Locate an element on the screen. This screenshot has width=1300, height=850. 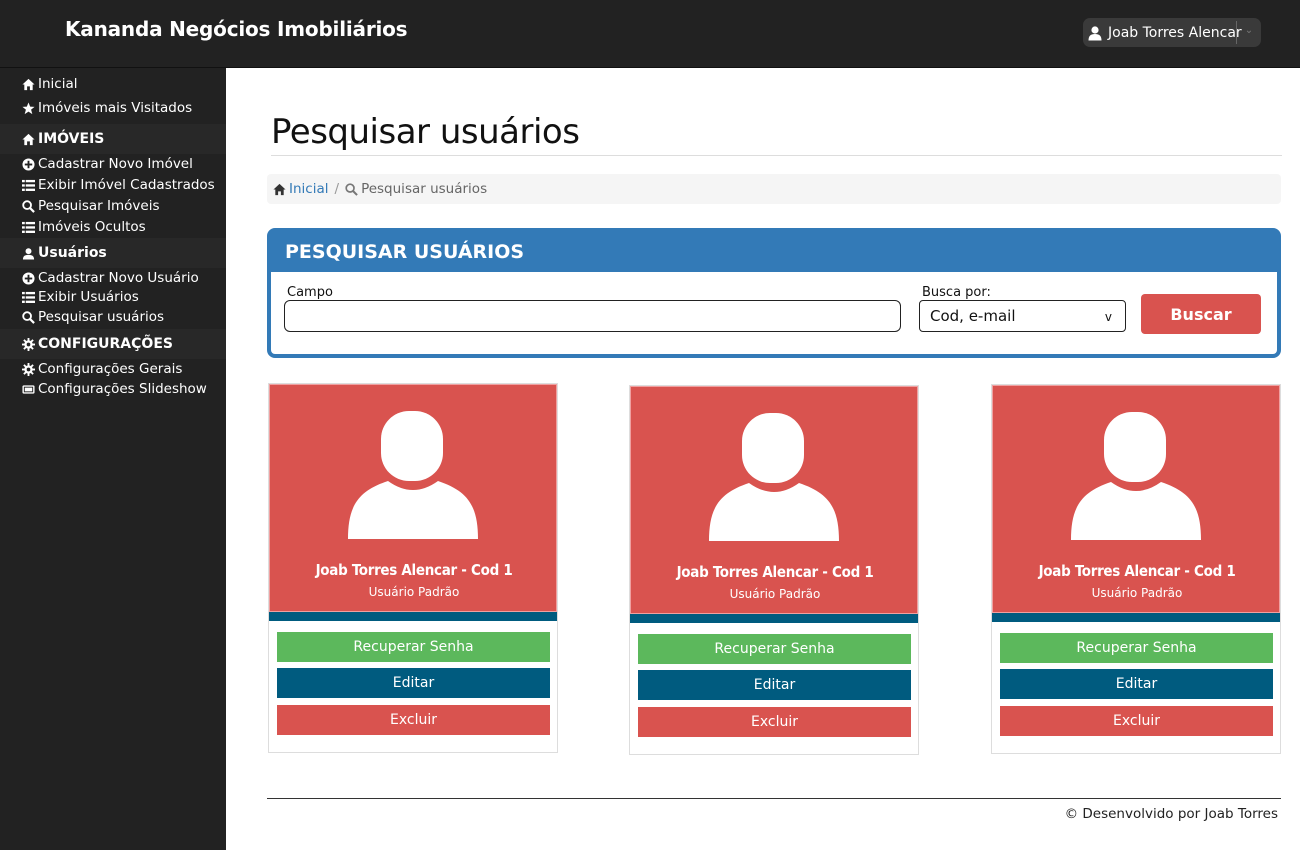
sidebar-item-label: Imóveis Ocultos is located at coordinates (92, 227).